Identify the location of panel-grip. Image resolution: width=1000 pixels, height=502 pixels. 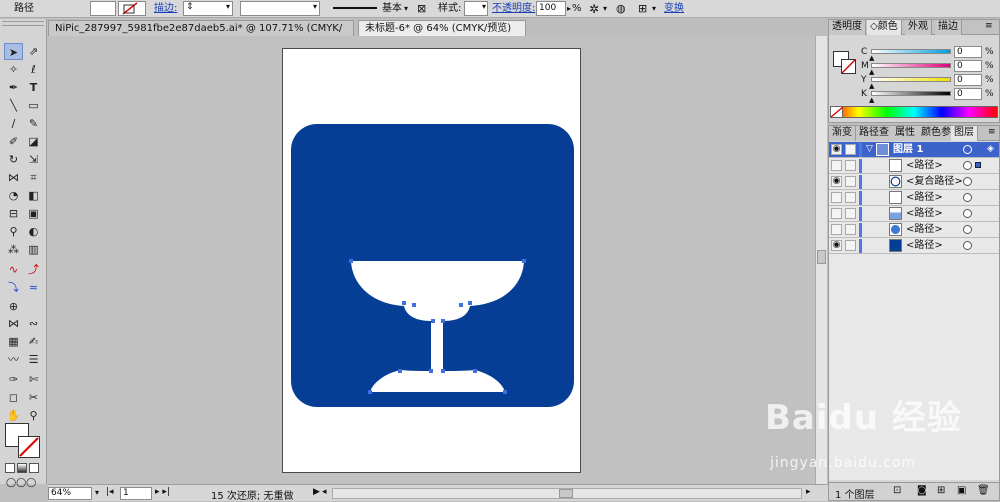
(23, 23).